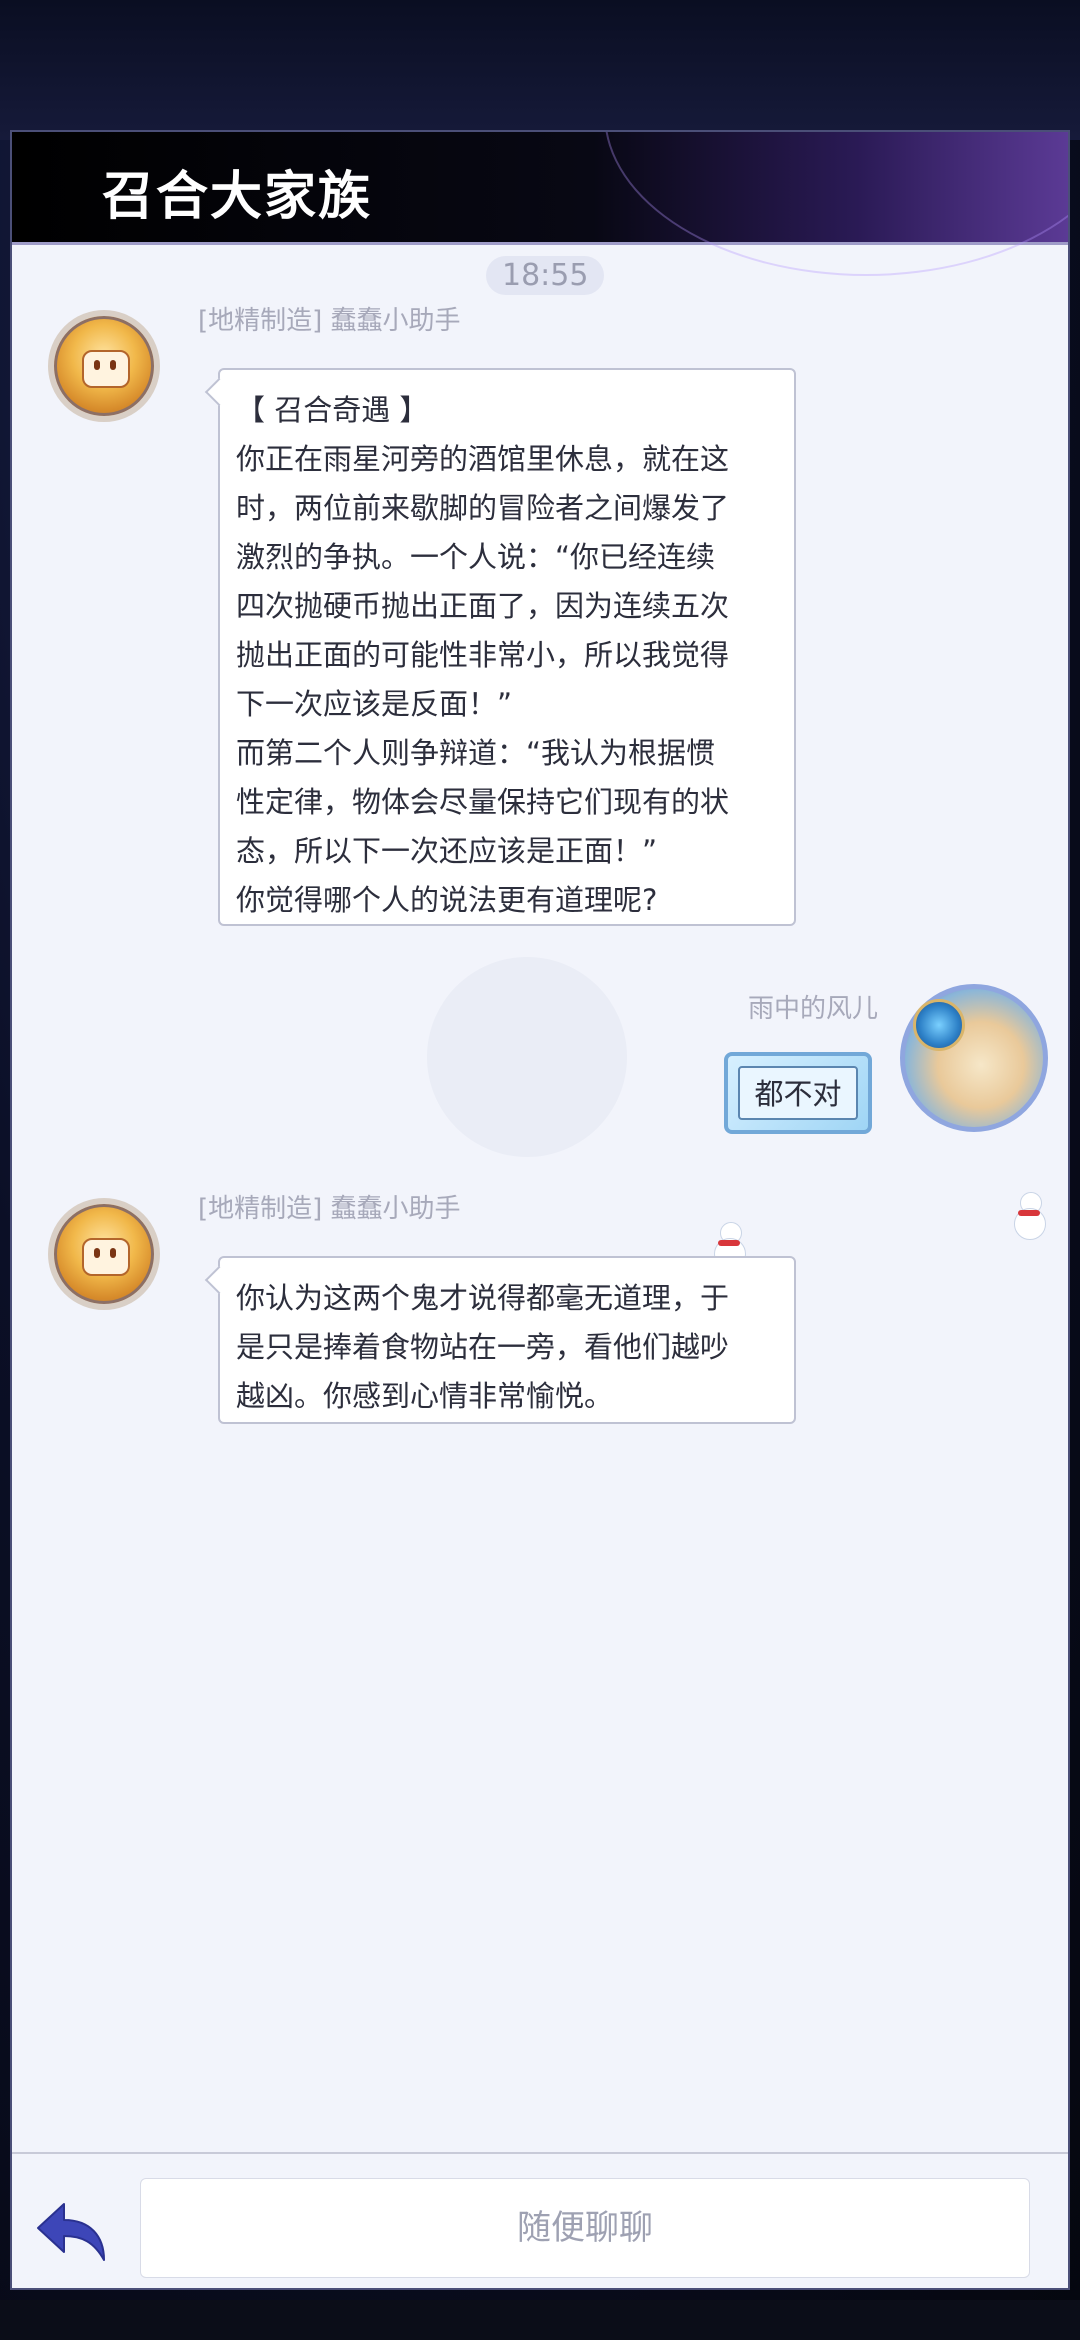 This screenshot has height=2340, width=1080. Describe the element at coordinates (483, 655) in the screenshot. I see `message-line: 抛出正面的可能性非常小，所以我觉得` at that location.